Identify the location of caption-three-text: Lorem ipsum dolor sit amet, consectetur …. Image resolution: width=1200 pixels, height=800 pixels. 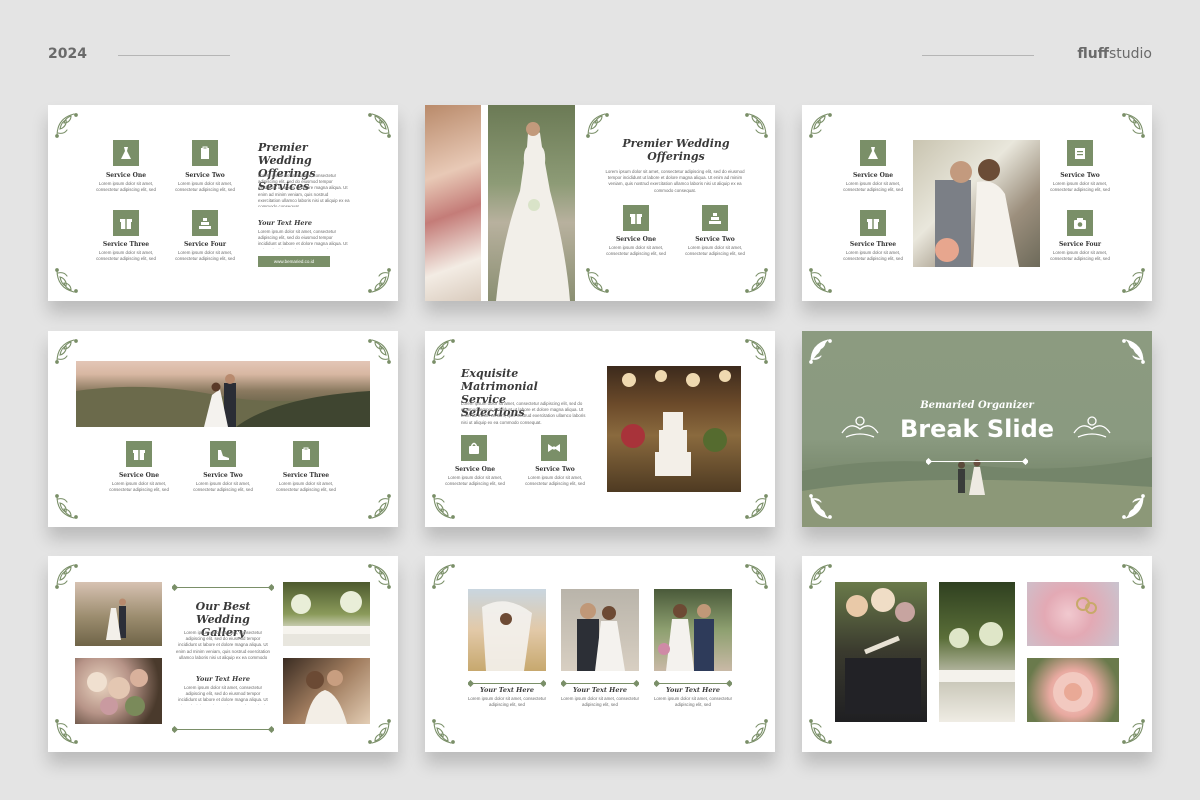
(693, 702).